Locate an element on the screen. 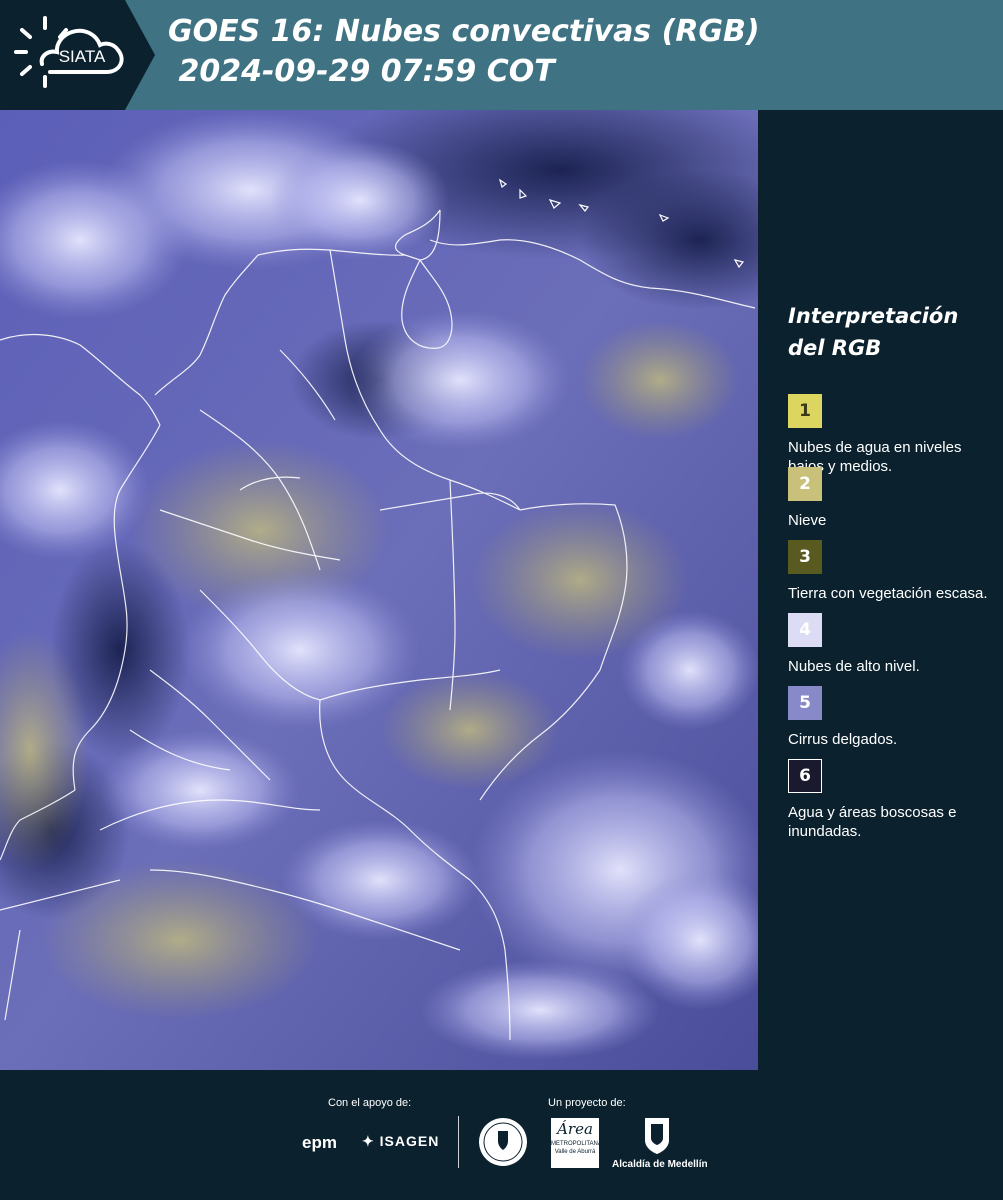  isagen-logo-text: ISAGEN is located at coordinates (409, 1141).